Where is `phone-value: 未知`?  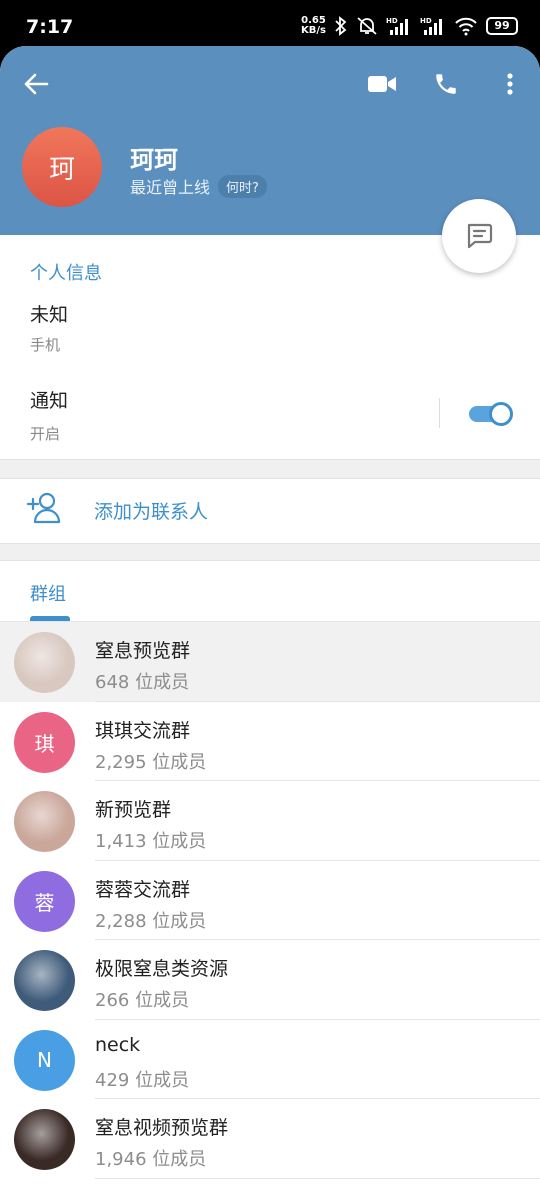 phone-value: 未知 is located at coordinates (49, 313).